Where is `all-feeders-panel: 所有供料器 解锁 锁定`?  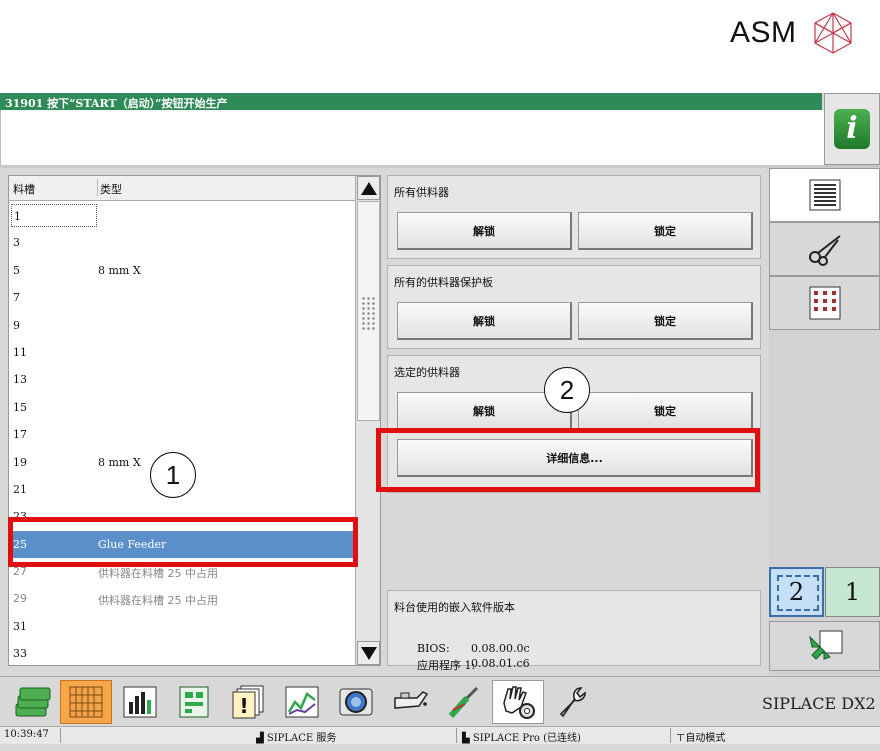
all-feeders-panel: 所有供料器 解锁 锁定 is located at coordinates (574, 217).